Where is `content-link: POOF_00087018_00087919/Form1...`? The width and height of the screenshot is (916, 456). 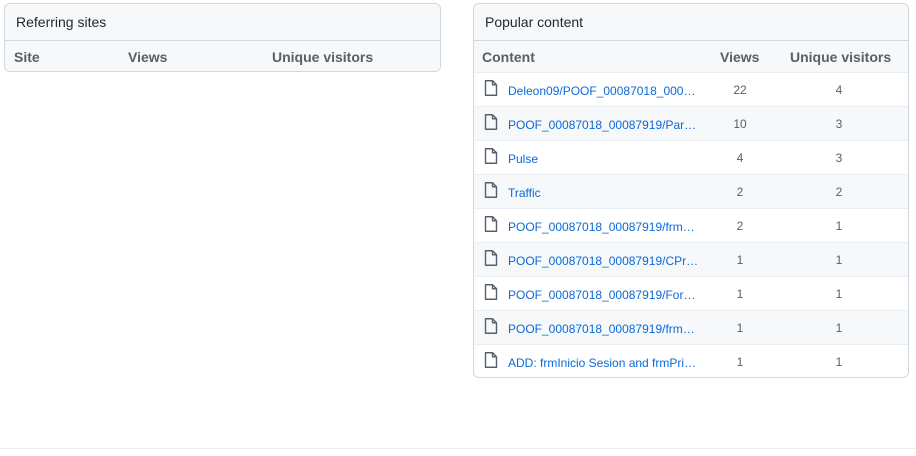
content-link: POOF_00087018_00087919/Form1... is located at coordinates (604, 295).